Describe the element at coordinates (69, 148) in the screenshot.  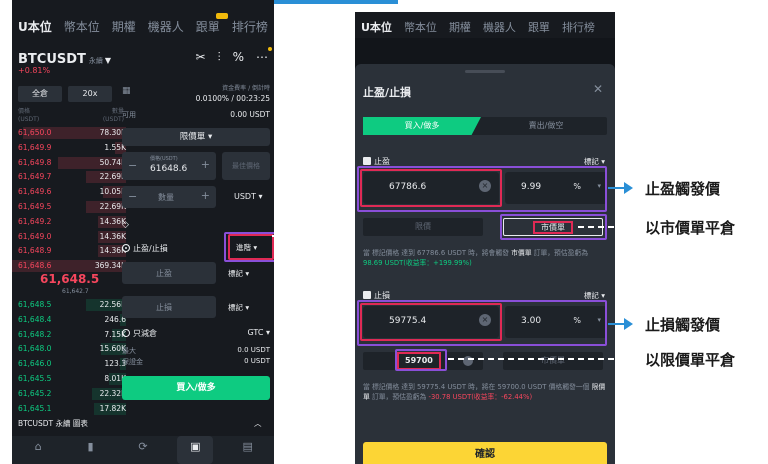
I see `orderbook-row: 61,649.9 1.55K` at that location.